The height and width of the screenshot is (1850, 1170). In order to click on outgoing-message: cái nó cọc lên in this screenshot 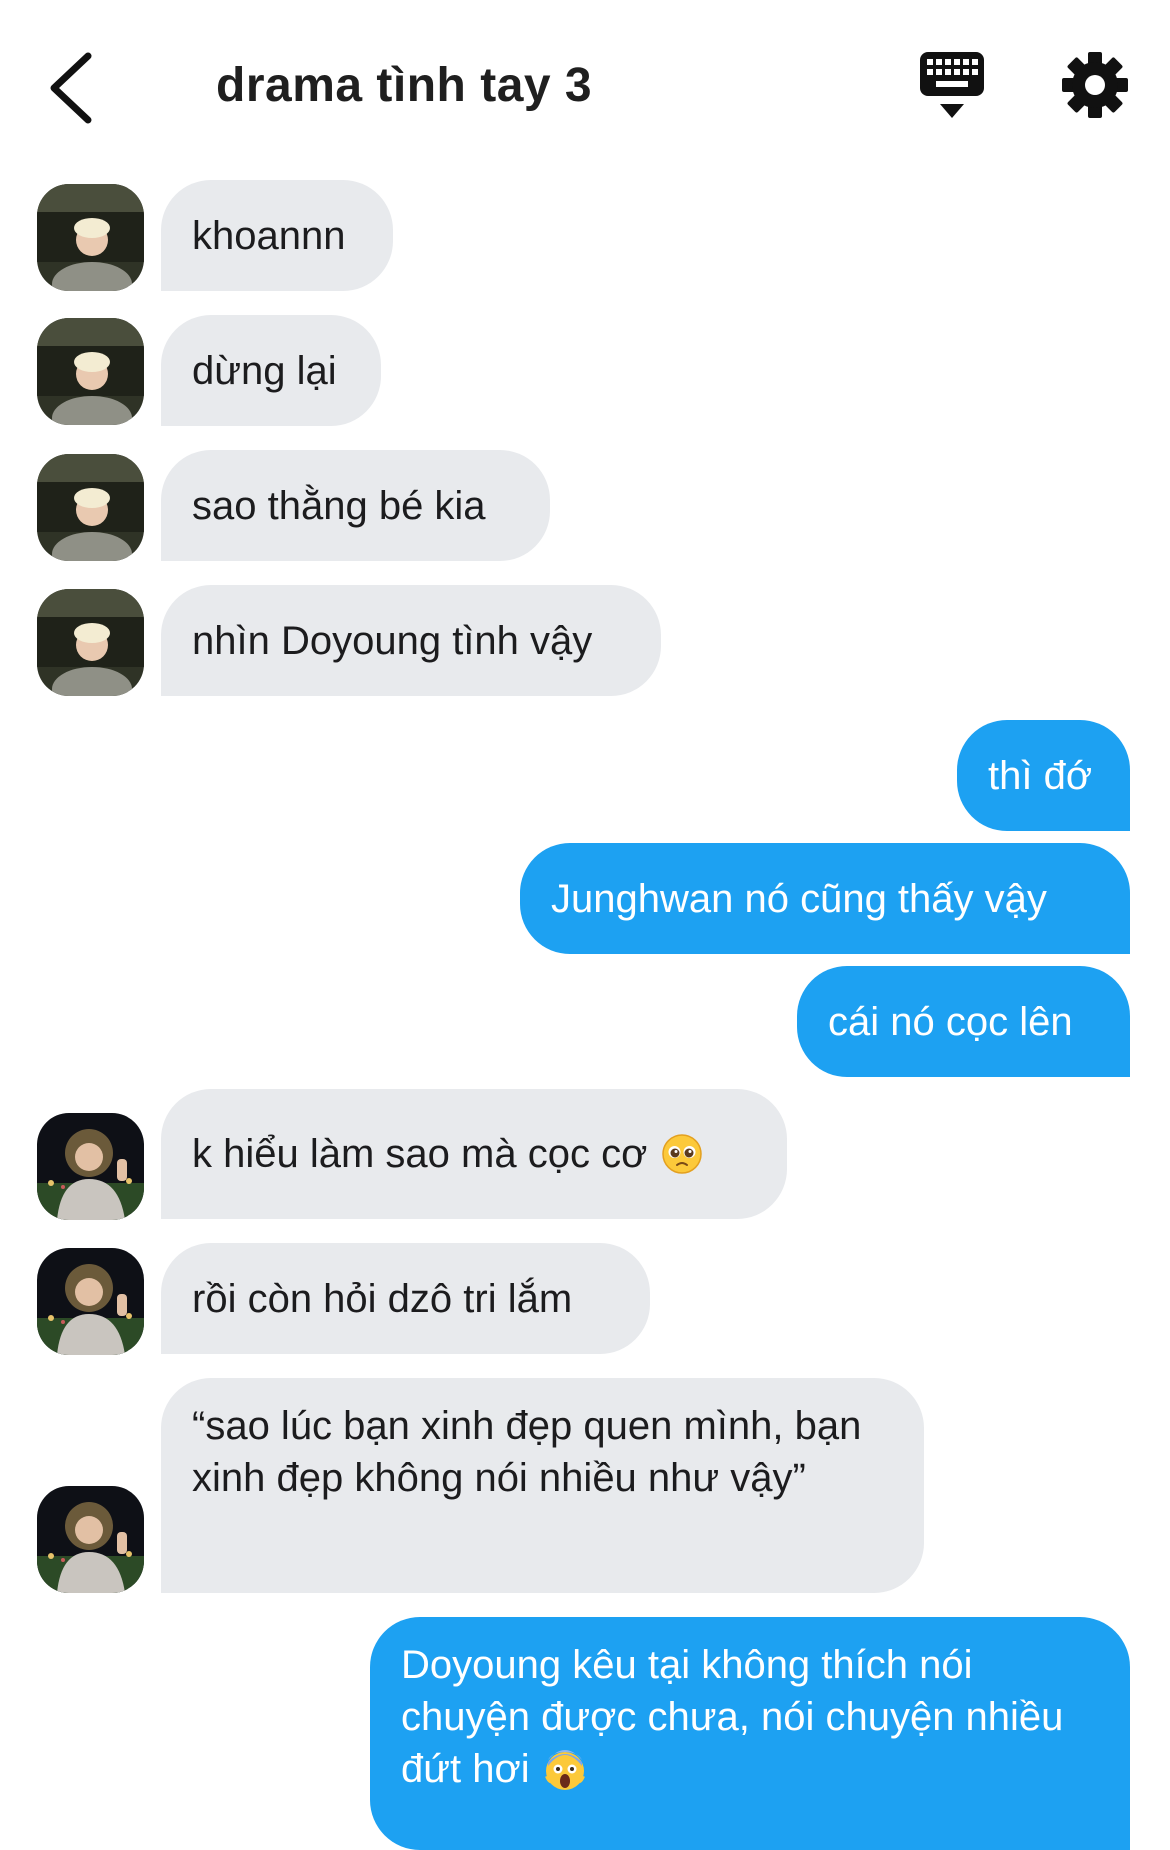, I will do `click(963, 1021)`.